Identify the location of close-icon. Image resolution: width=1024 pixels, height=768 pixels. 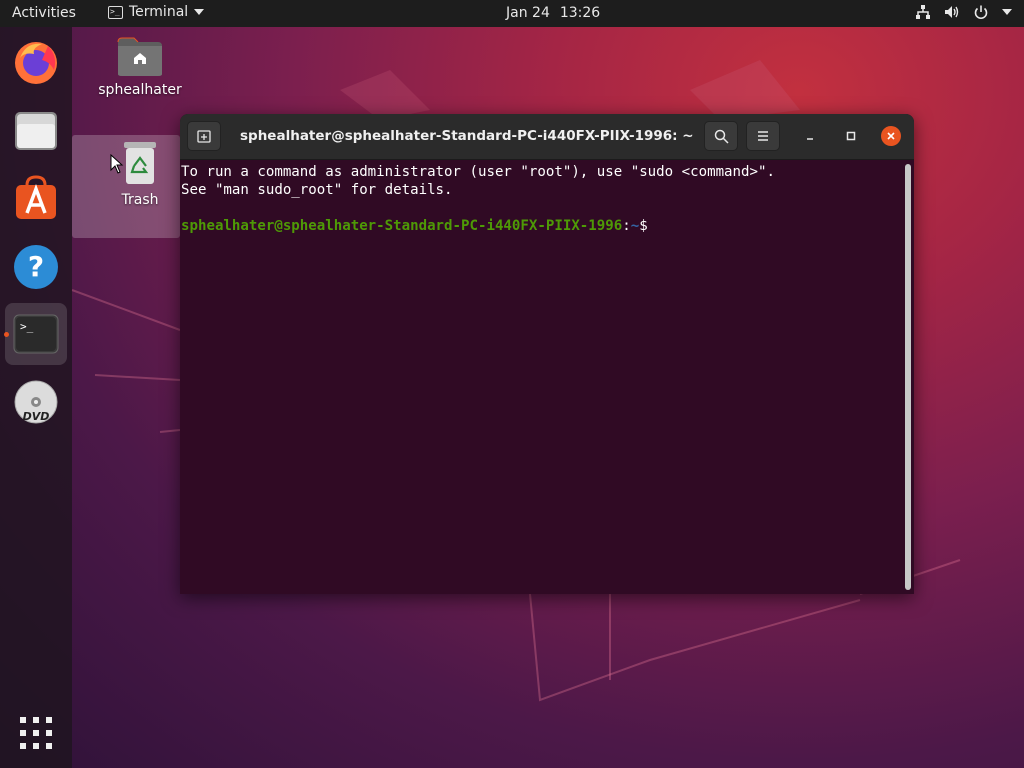
(891, 136).